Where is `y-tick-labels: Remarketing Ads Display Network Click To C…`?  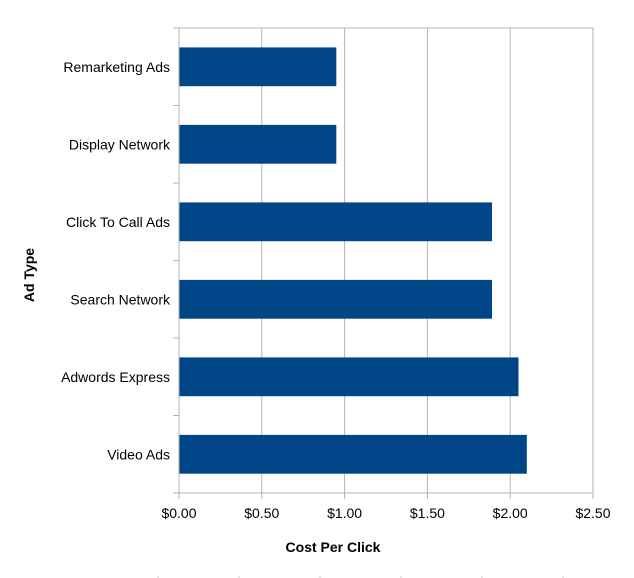
y-tick-labels: Remarketing Ads Display Network Click To C… is located at coordinates (116, 261).